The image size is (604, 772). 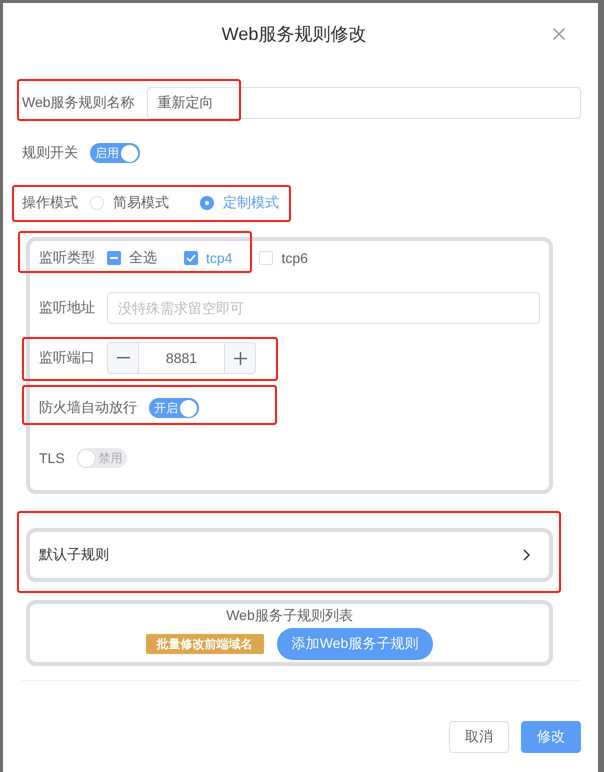 I want to click on cancel-button: 取消, so click(x=479, y=737).